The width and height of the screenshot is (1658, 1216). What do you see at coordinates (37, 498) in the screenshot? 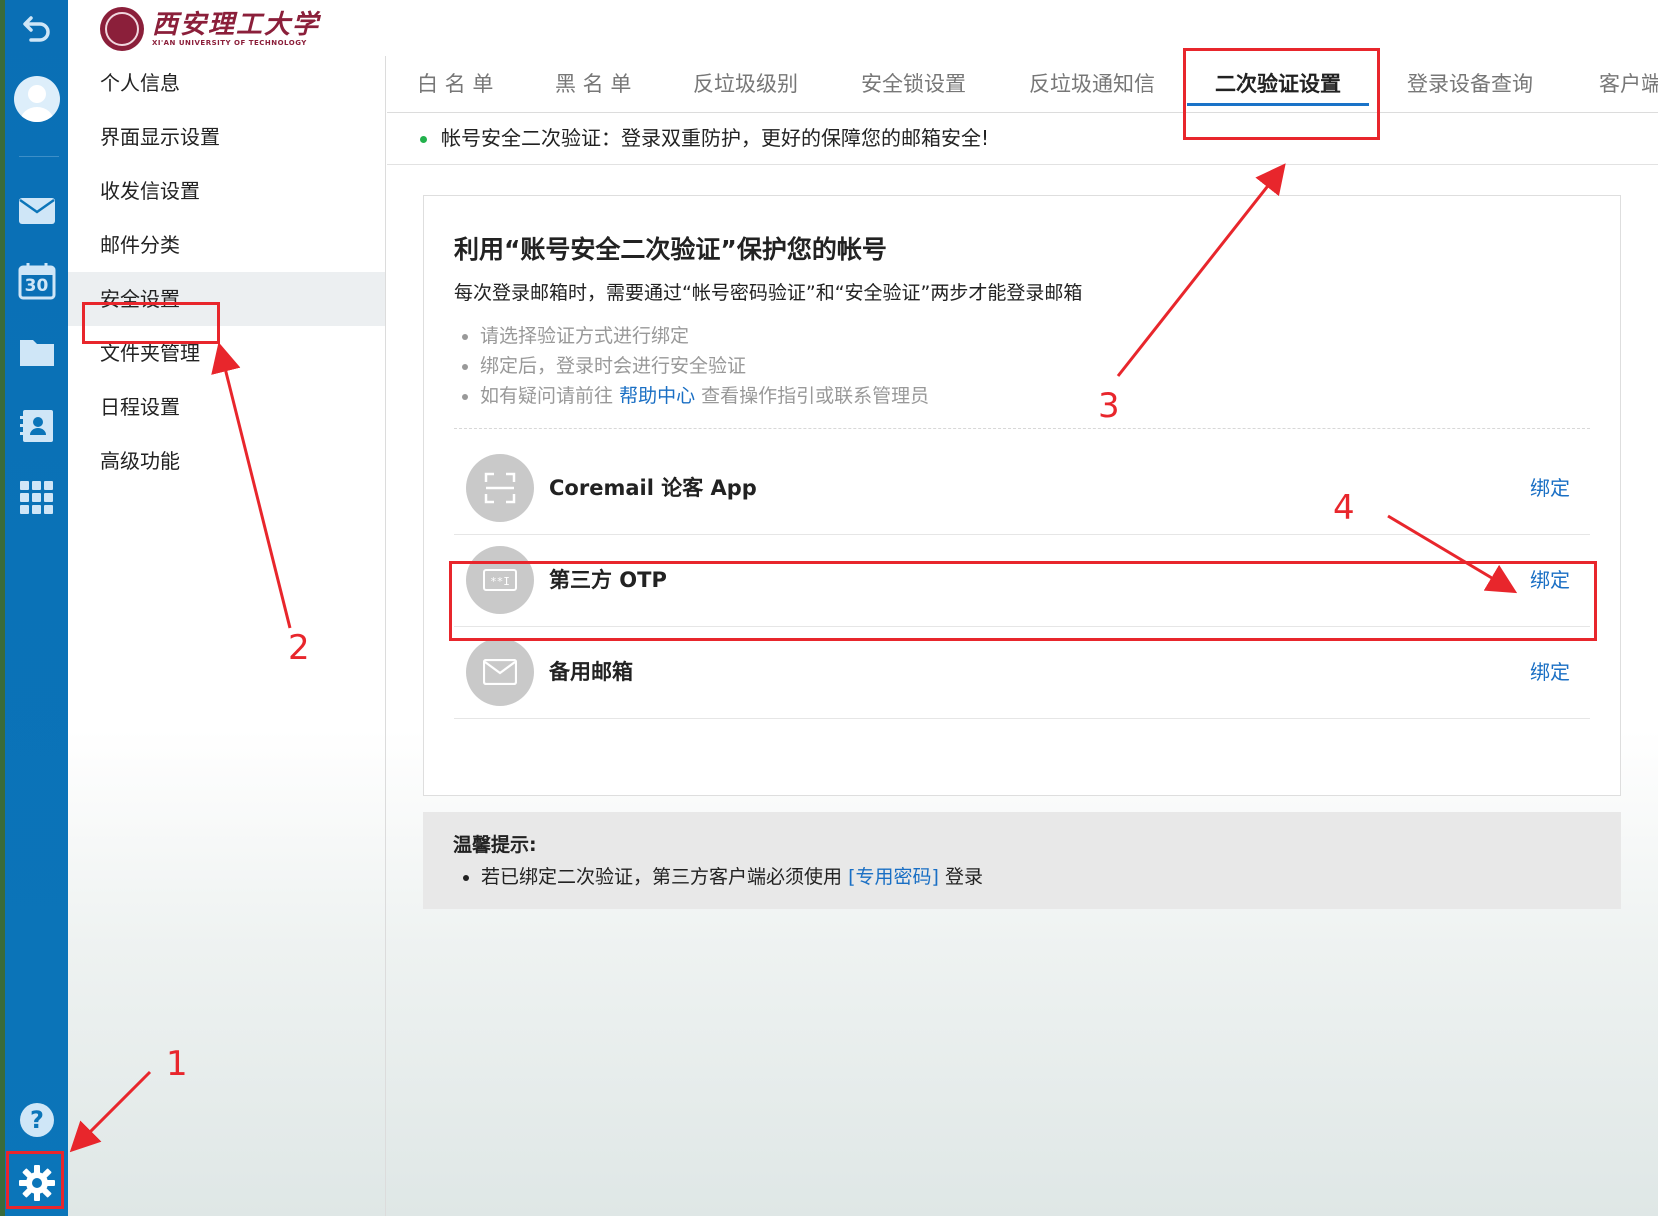
I see `apps-icon` at bounding box center [37, 498].